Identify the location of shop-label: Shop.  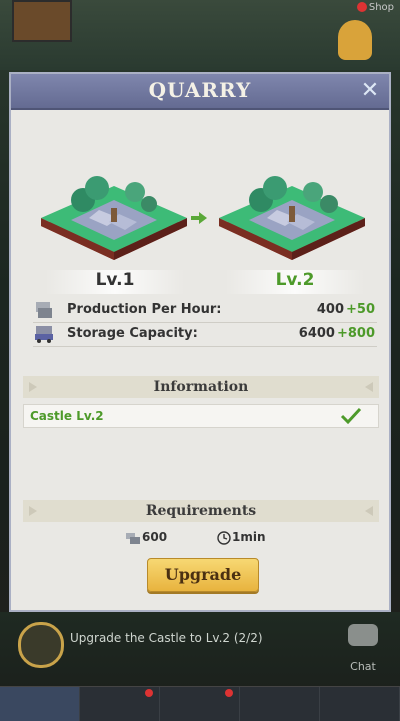
(381, 7).